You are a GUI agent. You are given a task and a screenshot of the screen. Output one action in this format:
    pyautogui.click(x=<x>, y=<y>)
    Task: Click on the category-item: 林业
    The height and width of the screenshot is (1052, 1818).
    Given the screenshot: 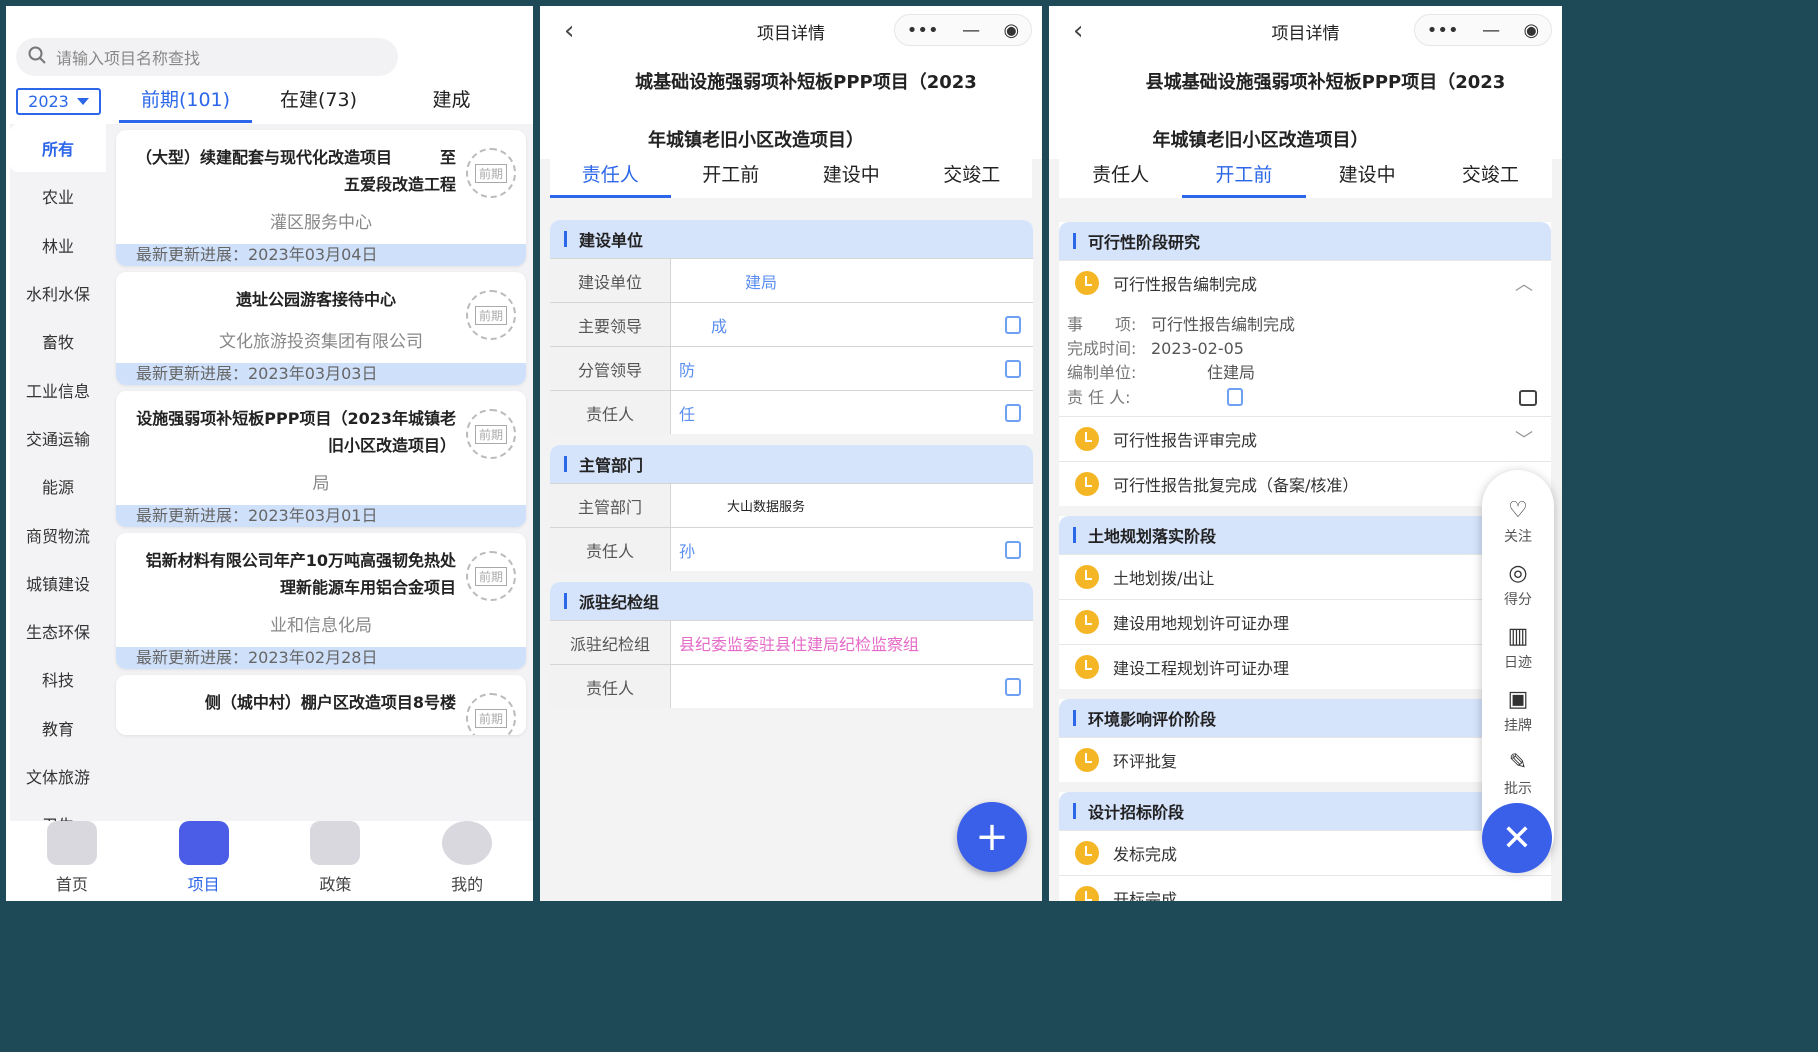 What is the action you would take?
    pyautogui.click(x=58, y=245)
    